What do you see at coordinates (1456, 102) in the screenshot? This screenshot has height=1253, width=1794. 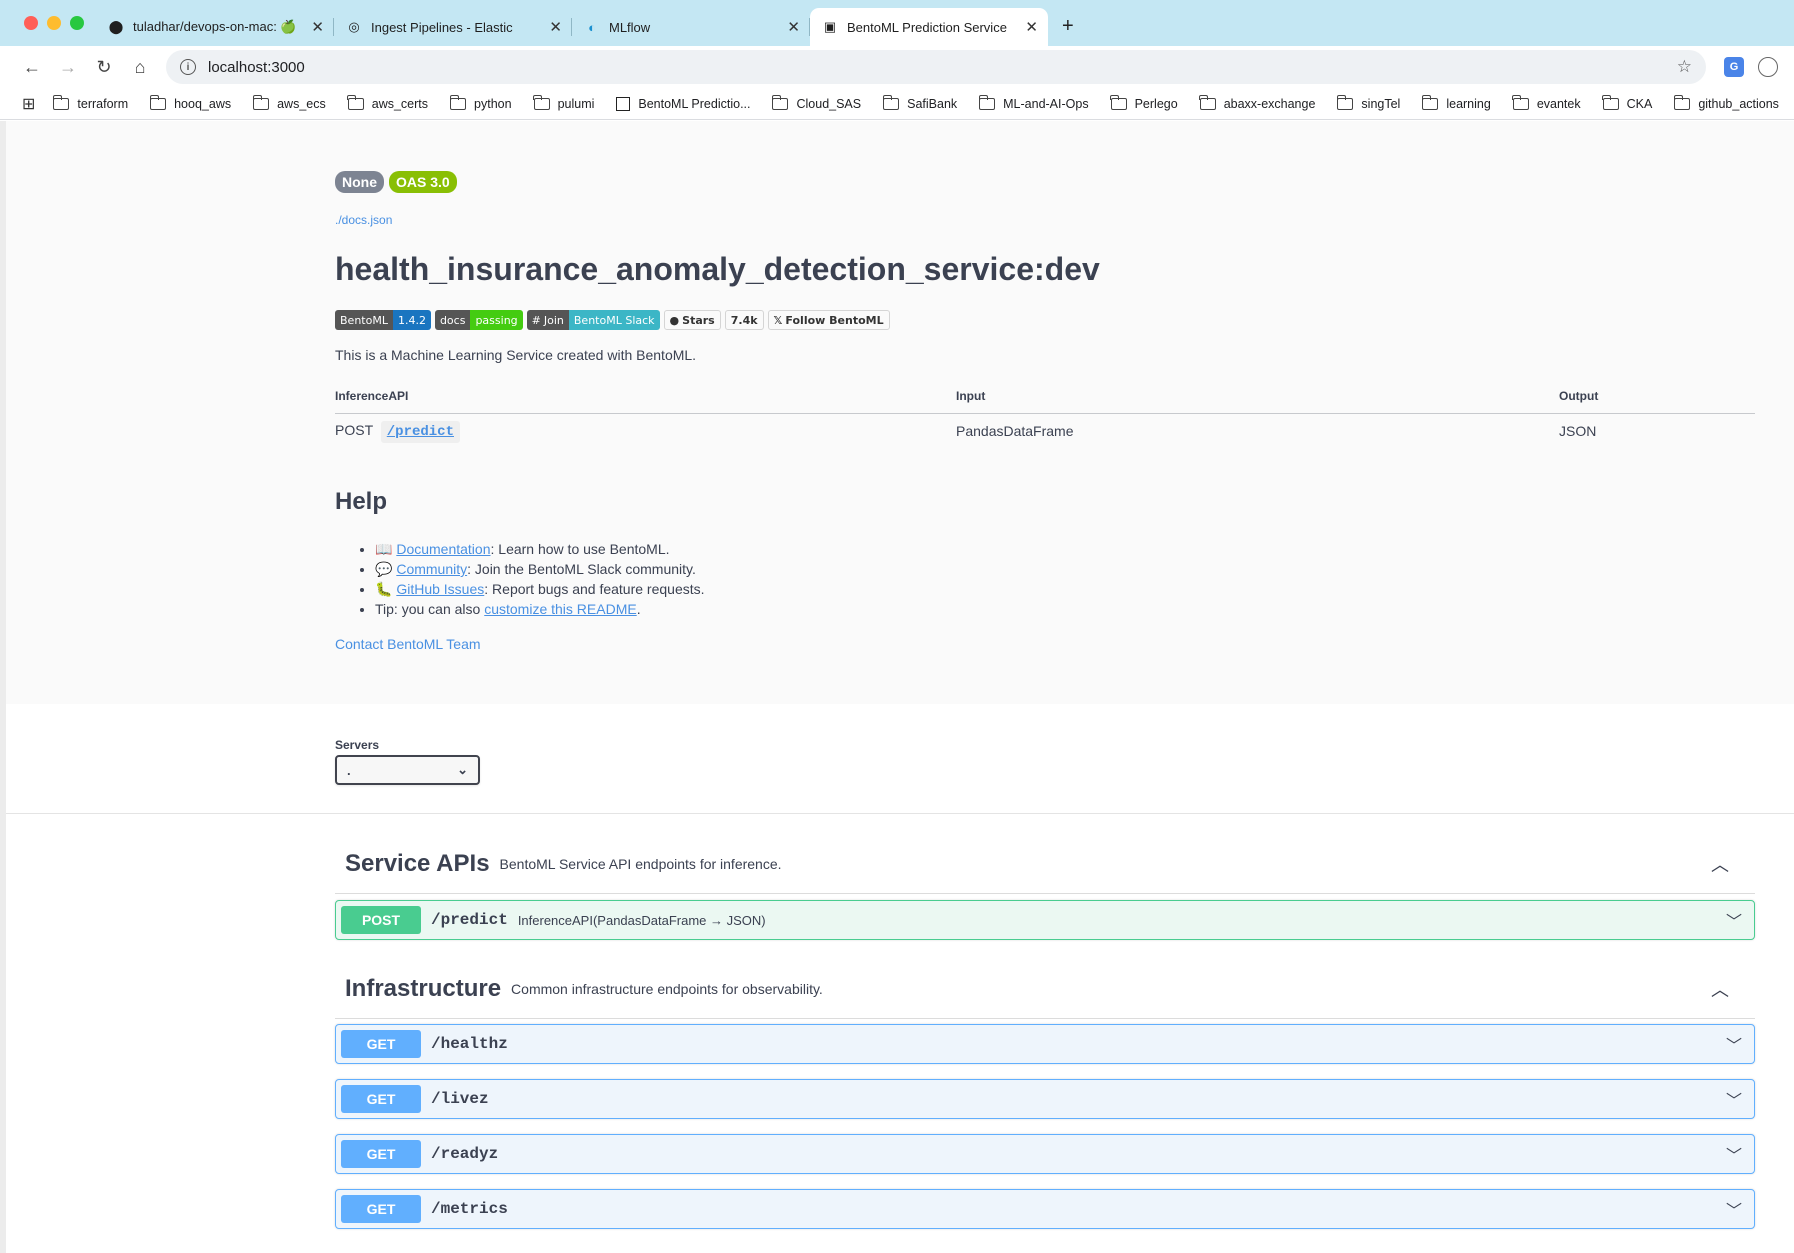 I see `bookmark-folder: learning` at bounding box center [1456, 102].